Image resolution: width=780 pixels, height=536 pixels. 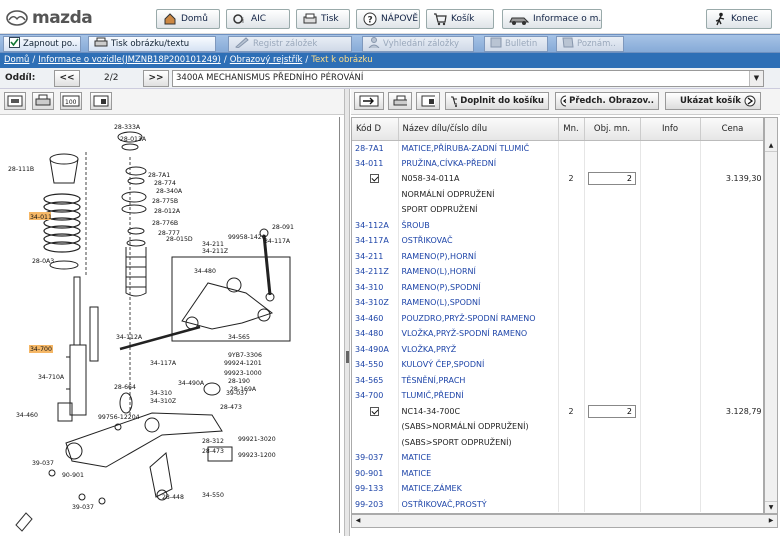 I want to click on diagram-callout: 34-565, so click(x=239, y=337).